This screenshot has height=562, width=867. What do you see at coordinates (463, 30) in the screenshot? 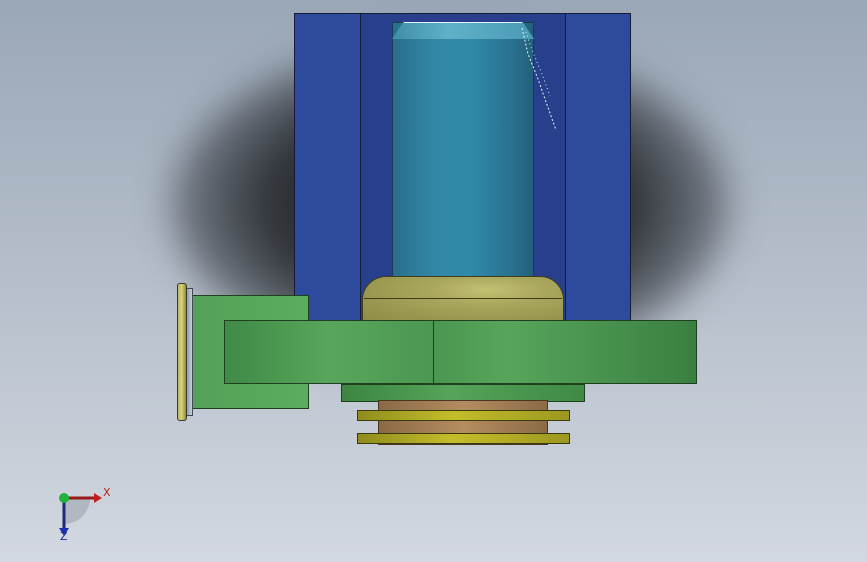
I see `piston-chamfer-edge` at bounding box center [463, 30].